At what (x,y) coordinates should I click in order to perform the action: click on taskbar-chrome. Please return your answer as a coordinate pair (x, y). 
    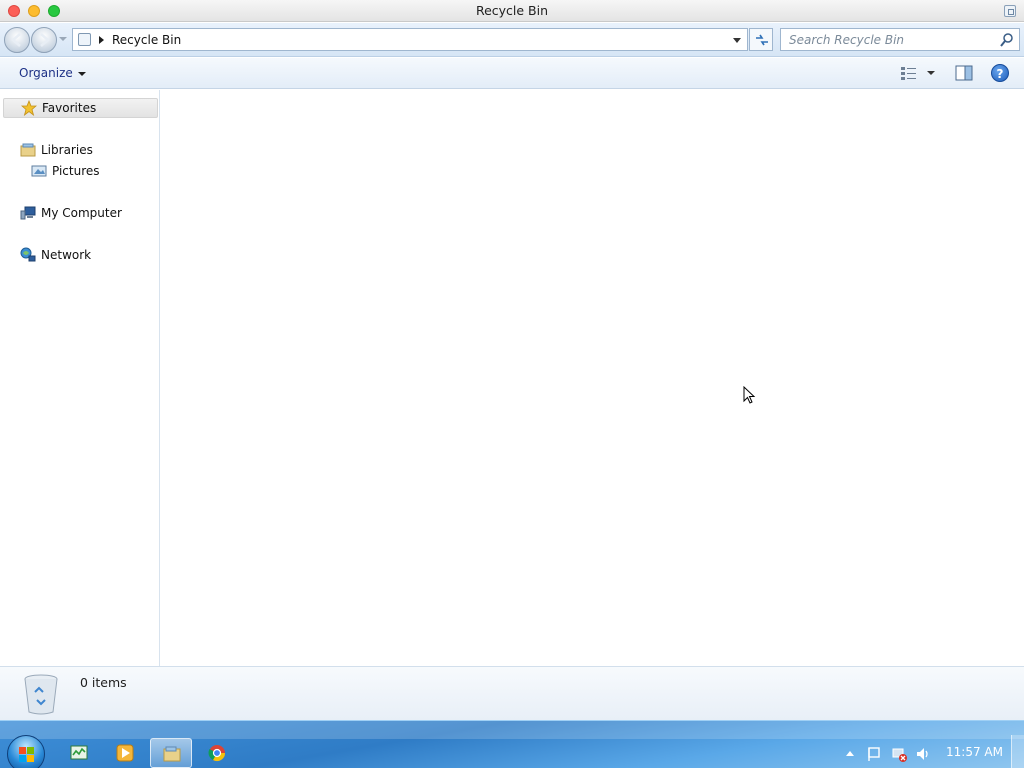
    Looking at the image, I should click on (217, 753).